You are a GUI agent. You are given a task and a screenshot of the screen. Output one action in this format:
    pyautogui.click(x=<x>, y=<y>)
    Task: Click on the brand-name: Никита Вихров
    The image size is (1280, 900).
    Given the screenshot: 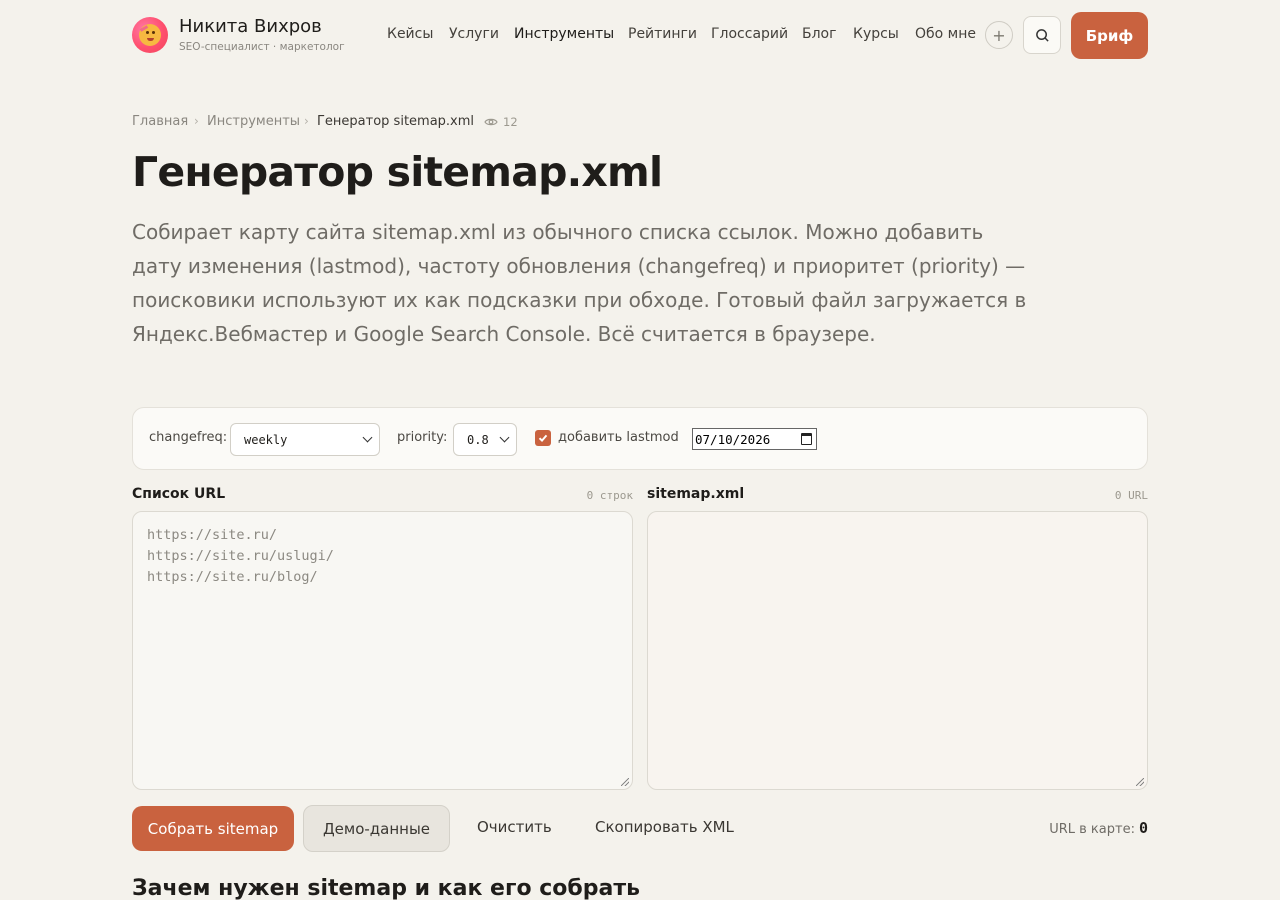 What is the action you would take?
    pyautogui.click(x=250, y=26)
    